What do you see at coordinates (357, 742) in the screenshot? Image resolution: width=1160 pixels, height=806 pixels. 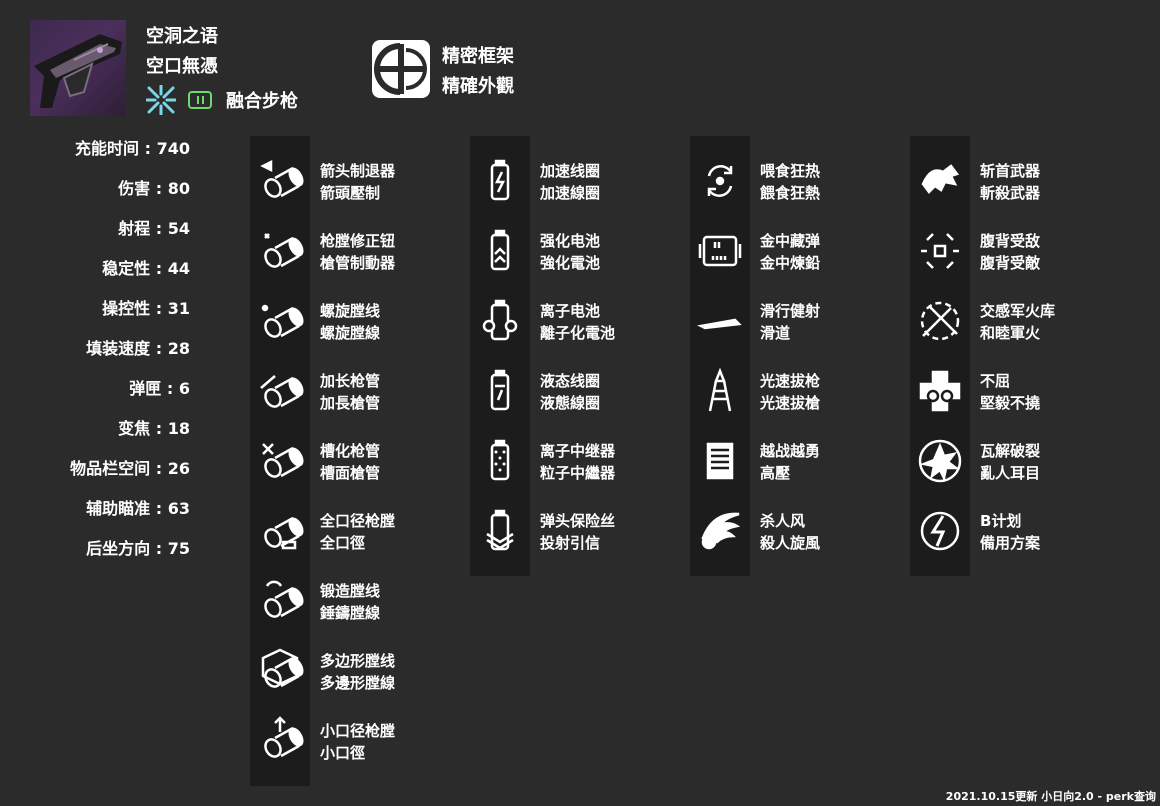 I see `perk-name: 小口径枪膛 小口徑` at bounding box center [357, 742].